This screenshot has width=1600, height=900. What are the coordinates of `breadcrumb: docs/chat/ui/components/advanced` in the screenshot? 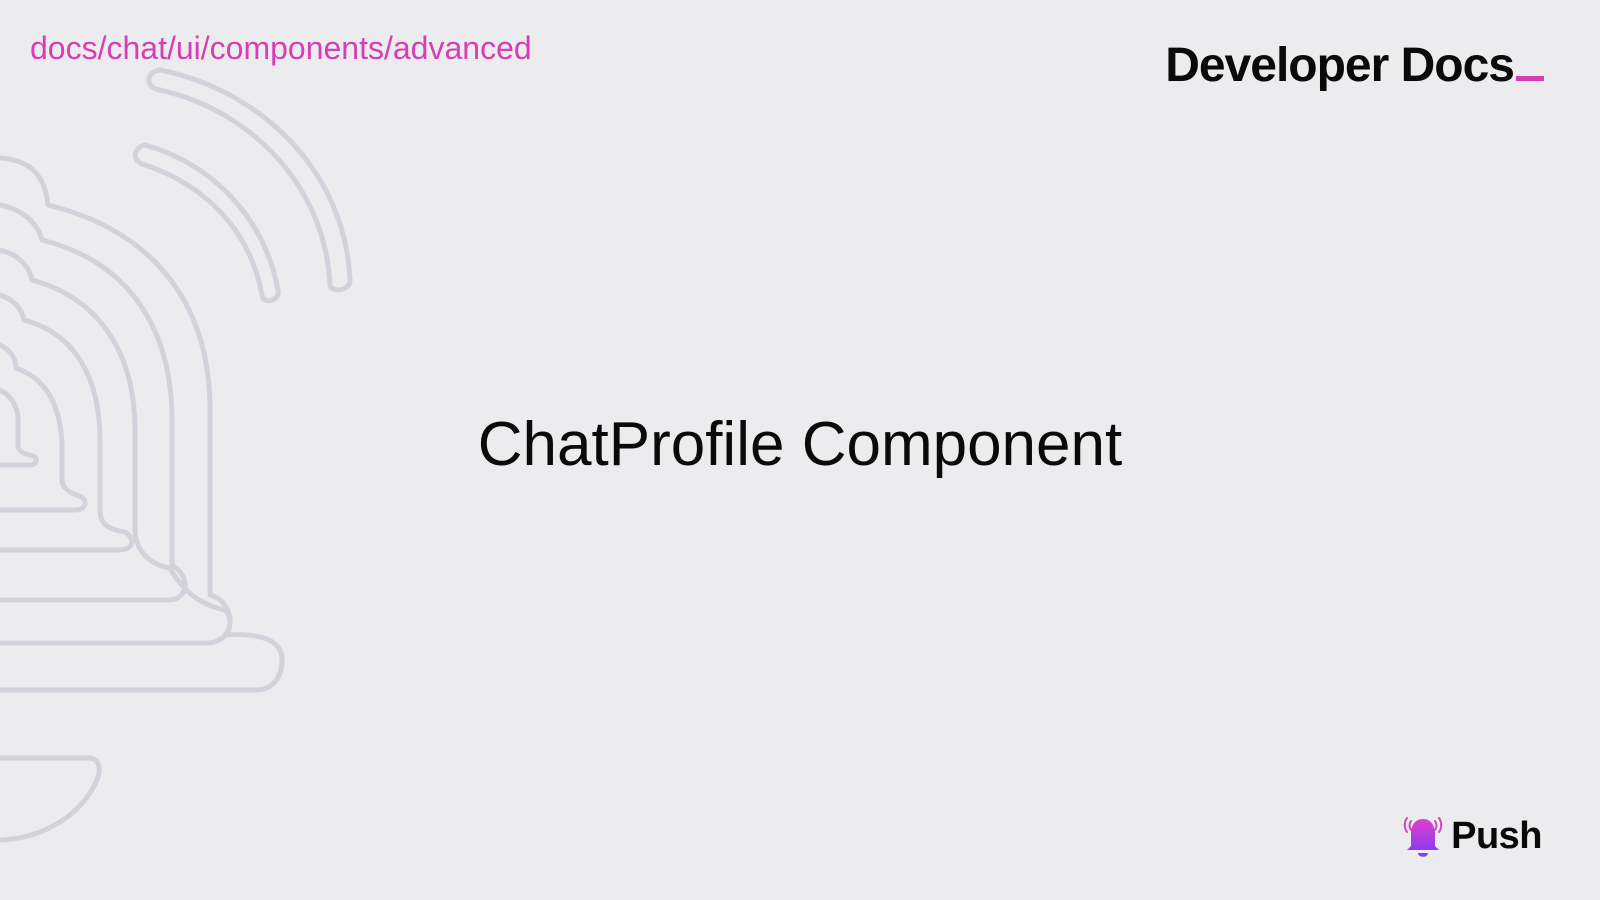 It's located at (281, 48).